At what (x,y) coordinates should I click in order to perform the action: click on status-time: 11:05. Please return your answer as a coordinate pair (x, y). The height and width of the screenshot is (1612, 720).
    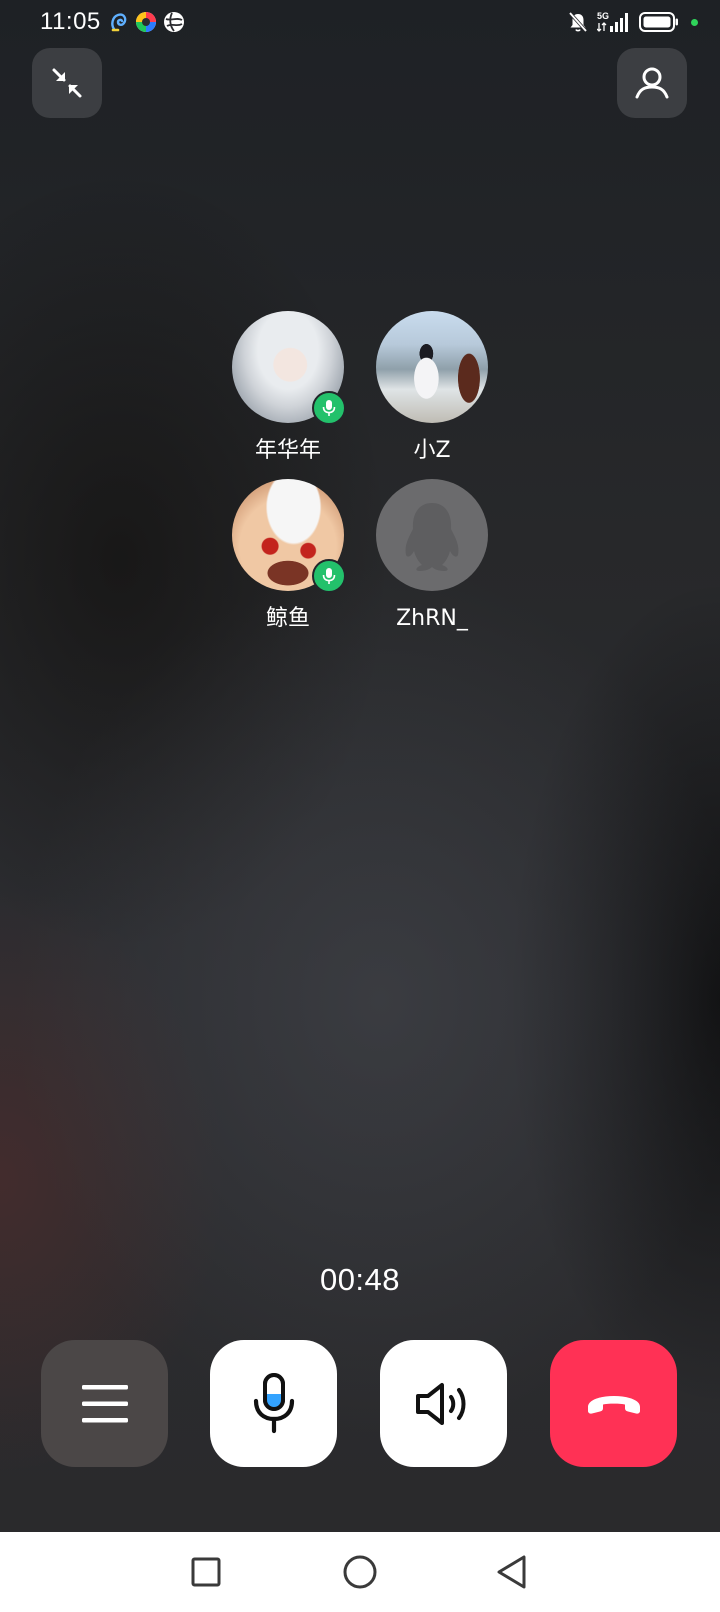
    Looking at the image, I should click on (70, 21).